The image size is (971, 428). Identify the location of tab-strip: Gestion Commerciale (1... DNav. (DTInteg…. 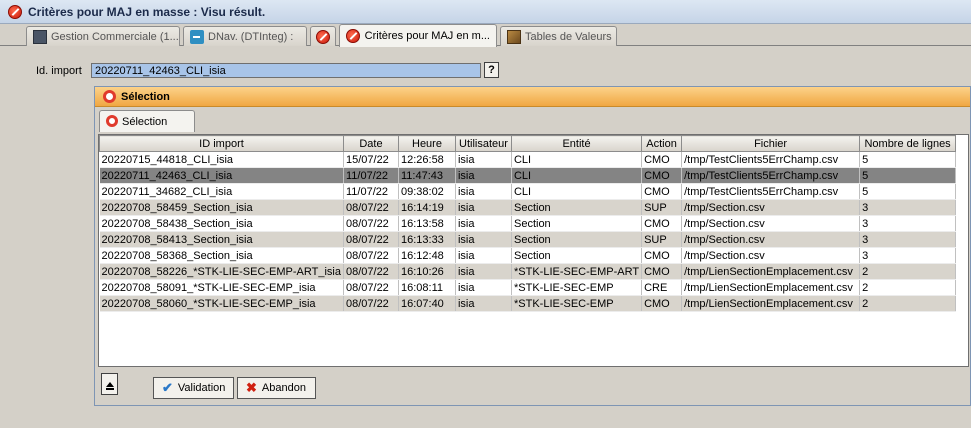
(485, 35).